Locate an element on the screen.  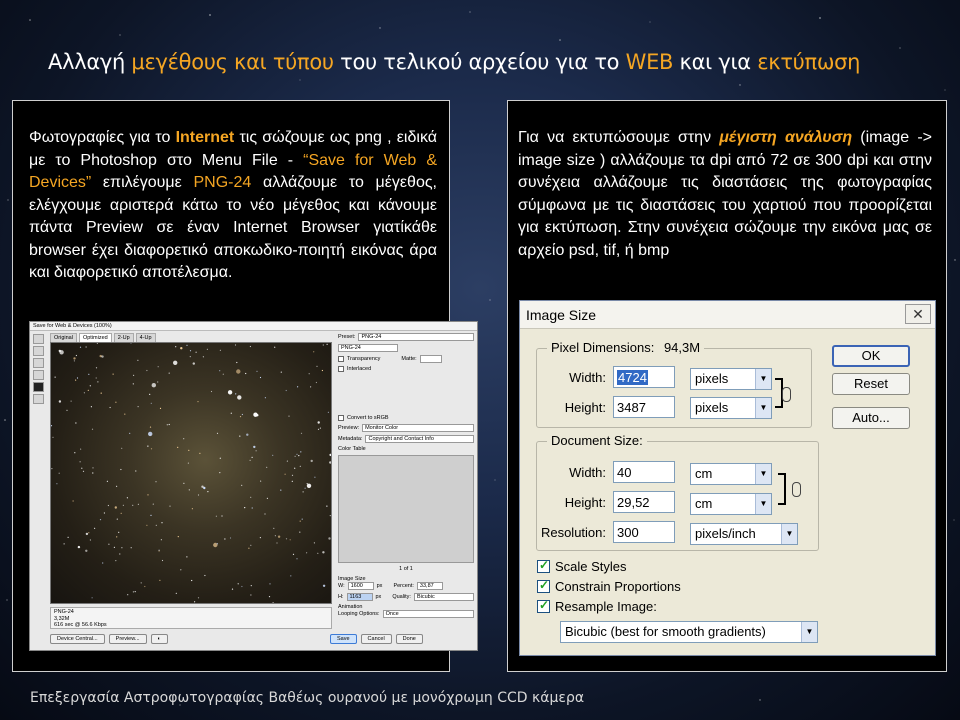
sfw-preview-select: Monitor Color is located at coordinates (418, 428).